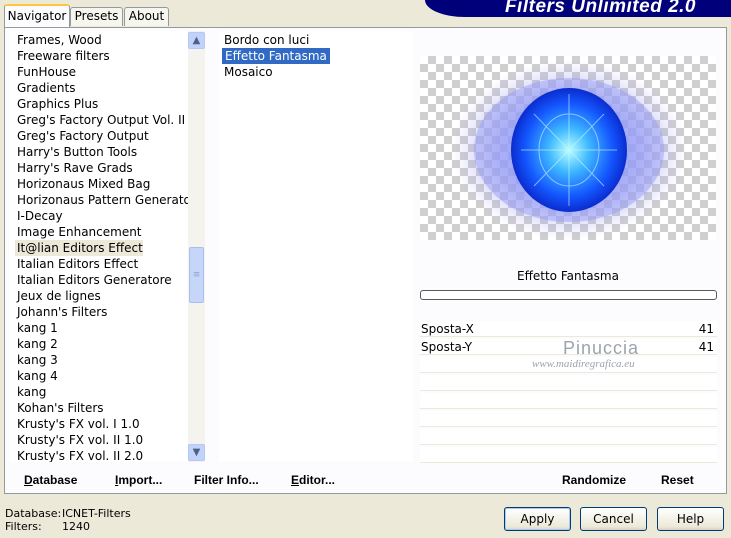  I want to click on database-status-value: ICNET-Filters, so click(96, 513).